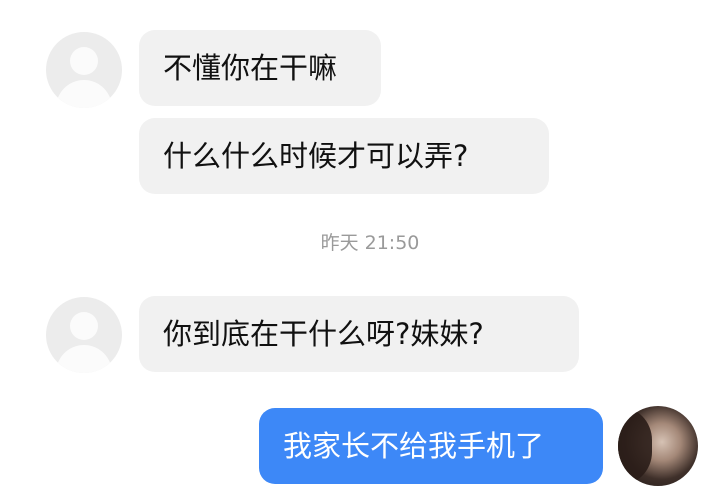 The height and width of the screenshot is (498, 709). What do you see at coordinates (431, 446) in the screenshot?
I see `outgoing-message-bubble: 我家长不给我手机了` at bounding box center [431, 446].